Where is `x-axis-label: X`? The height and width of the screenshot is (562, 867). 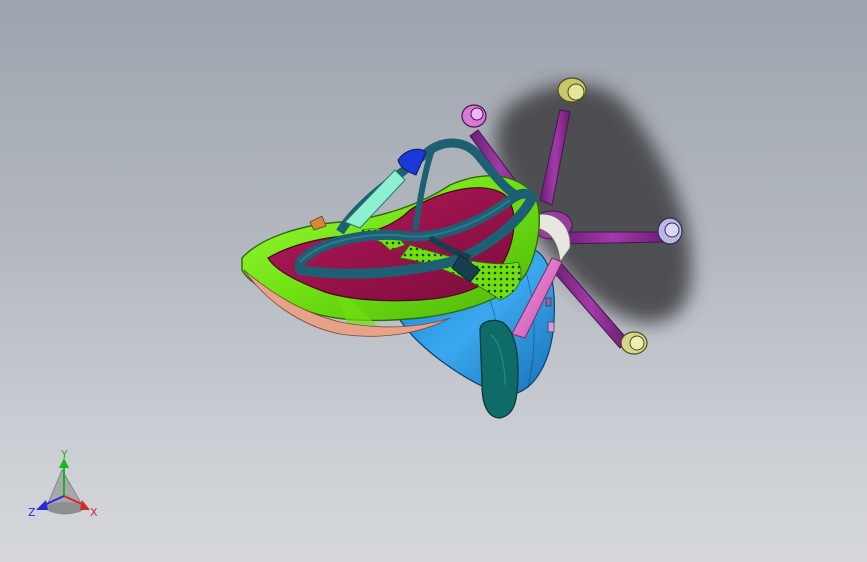
x-axis-label: X is located at coordinates (94, 512).